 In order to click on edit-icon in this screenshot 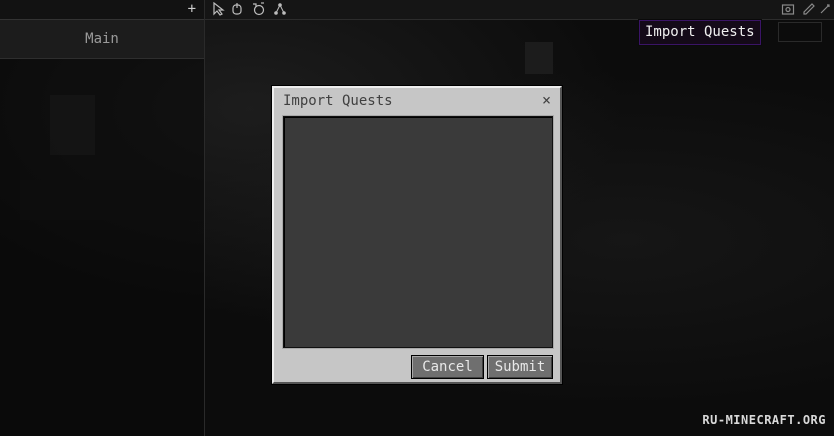, I will do `click(809, 9)`.